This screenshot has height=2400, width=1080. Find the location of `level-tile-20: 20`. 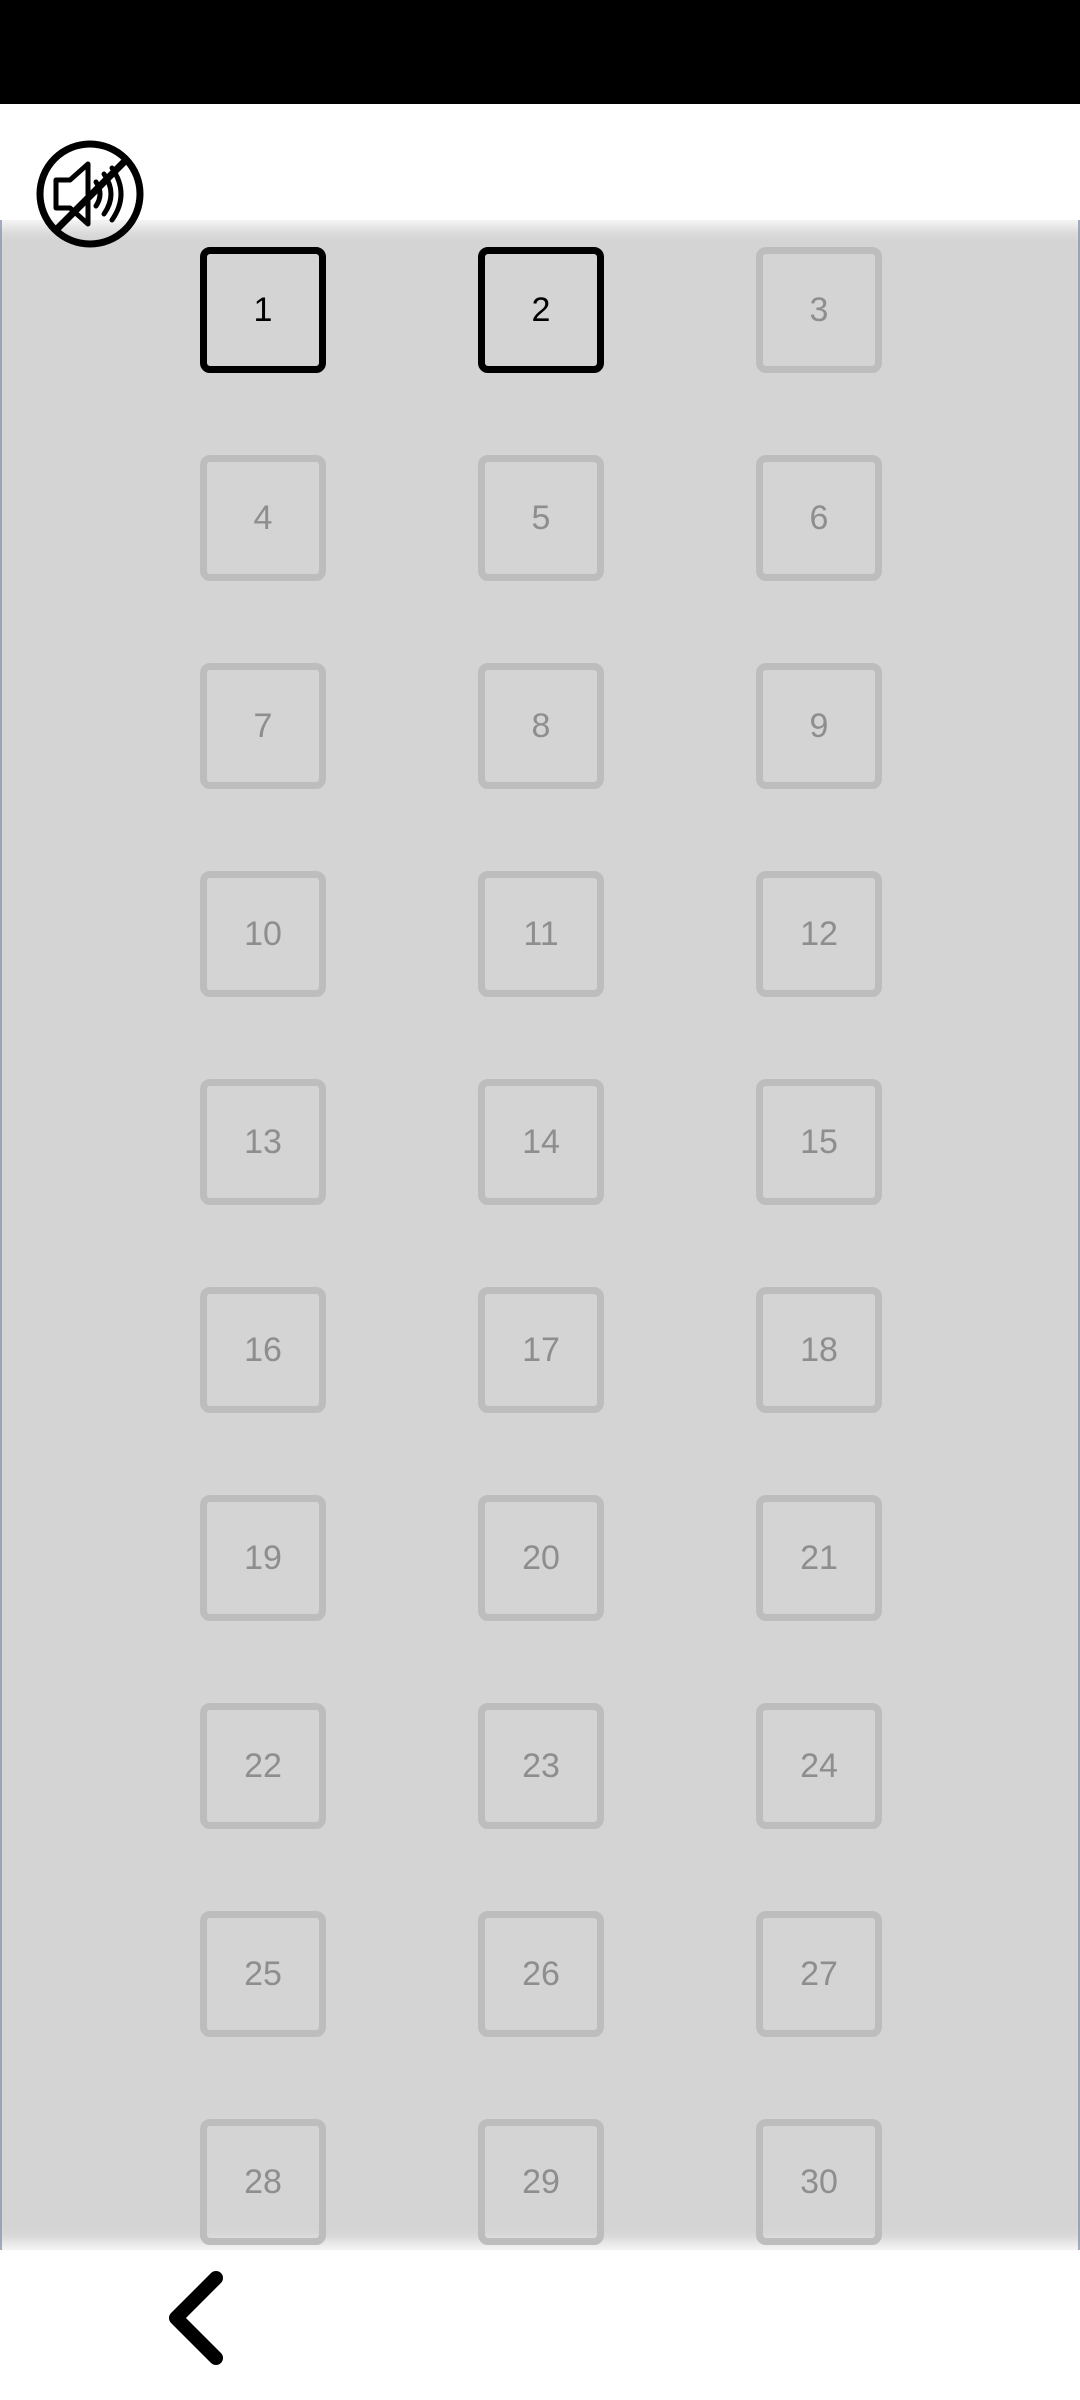

level-tile-20: 20 is located at coordinates (541, 1558).